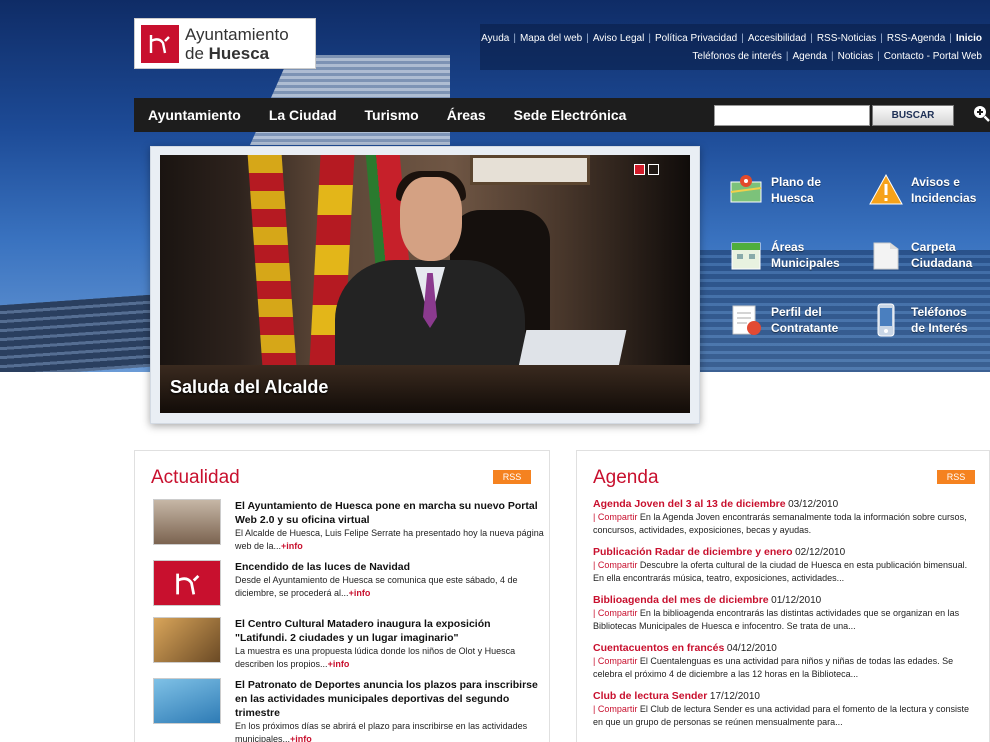 Image resolution: width=990 pixels, height=742 pixels. I want to click on link-inicio: Inicio, so click(969, 38).